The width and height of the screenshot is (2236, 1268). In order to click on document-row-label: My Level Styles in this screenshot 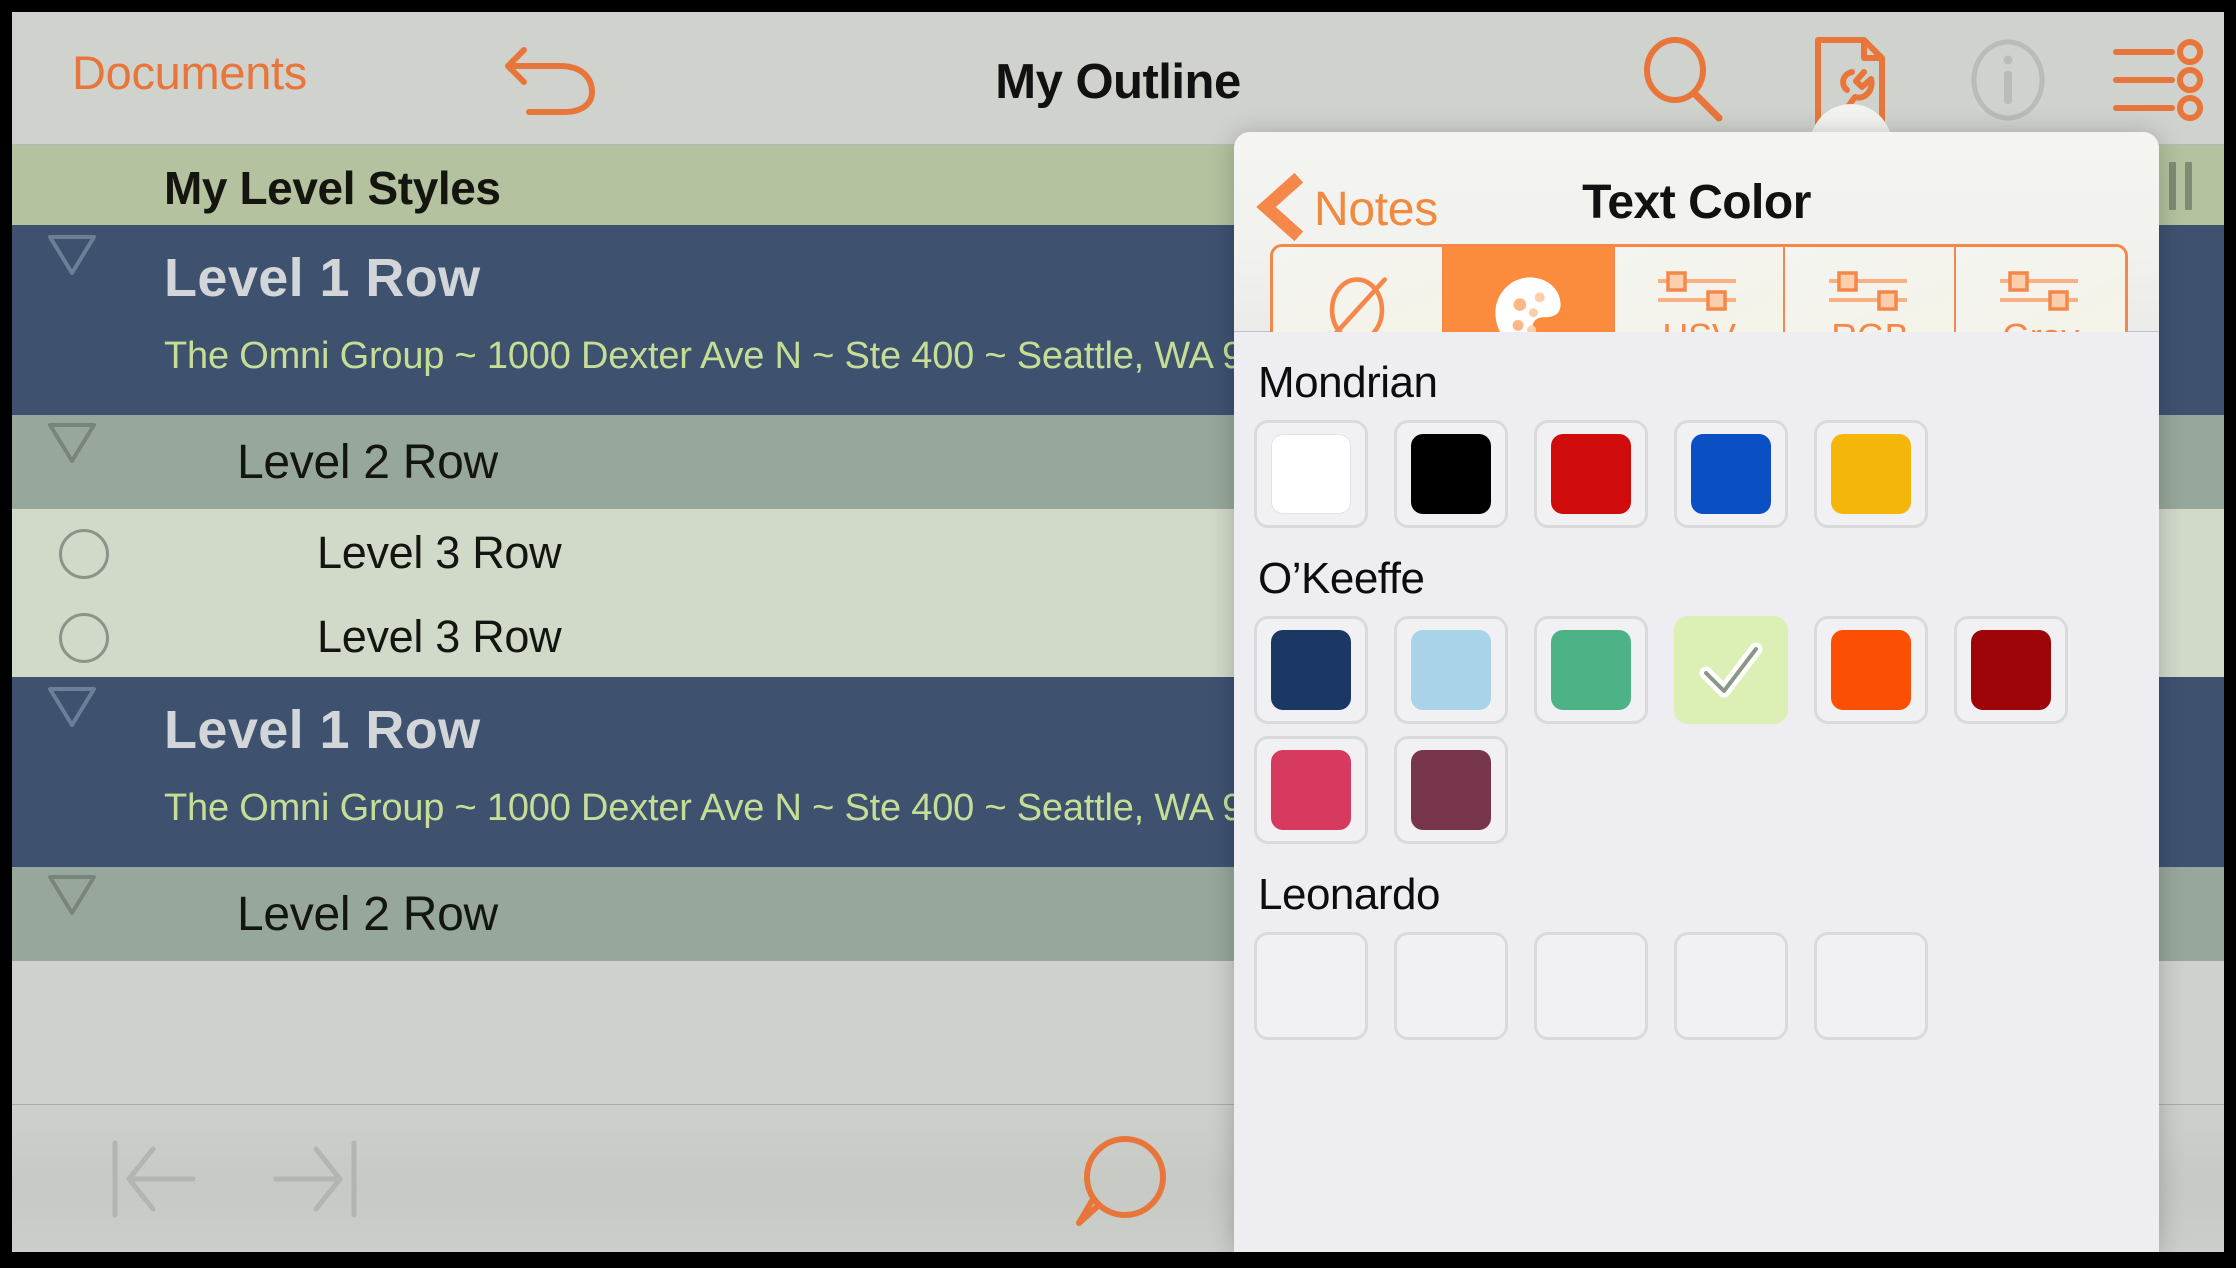, I will do `click(332, 188)`.